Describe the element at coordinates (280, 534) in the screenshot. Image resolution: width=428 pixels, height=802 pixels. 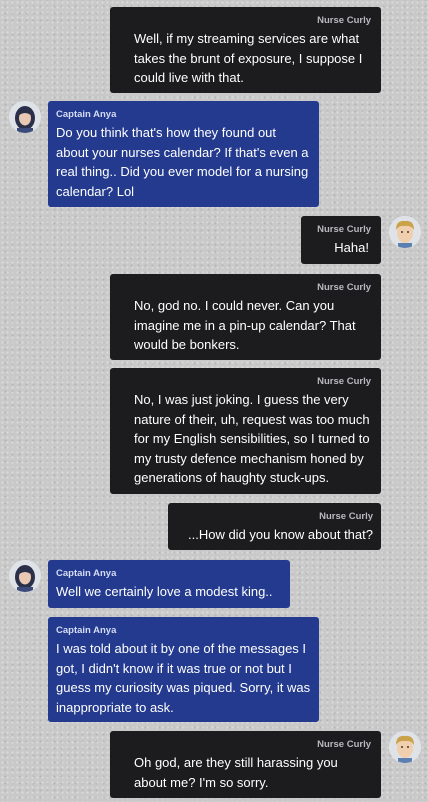
I see `message-text: ...How did you know about that?` at that location.